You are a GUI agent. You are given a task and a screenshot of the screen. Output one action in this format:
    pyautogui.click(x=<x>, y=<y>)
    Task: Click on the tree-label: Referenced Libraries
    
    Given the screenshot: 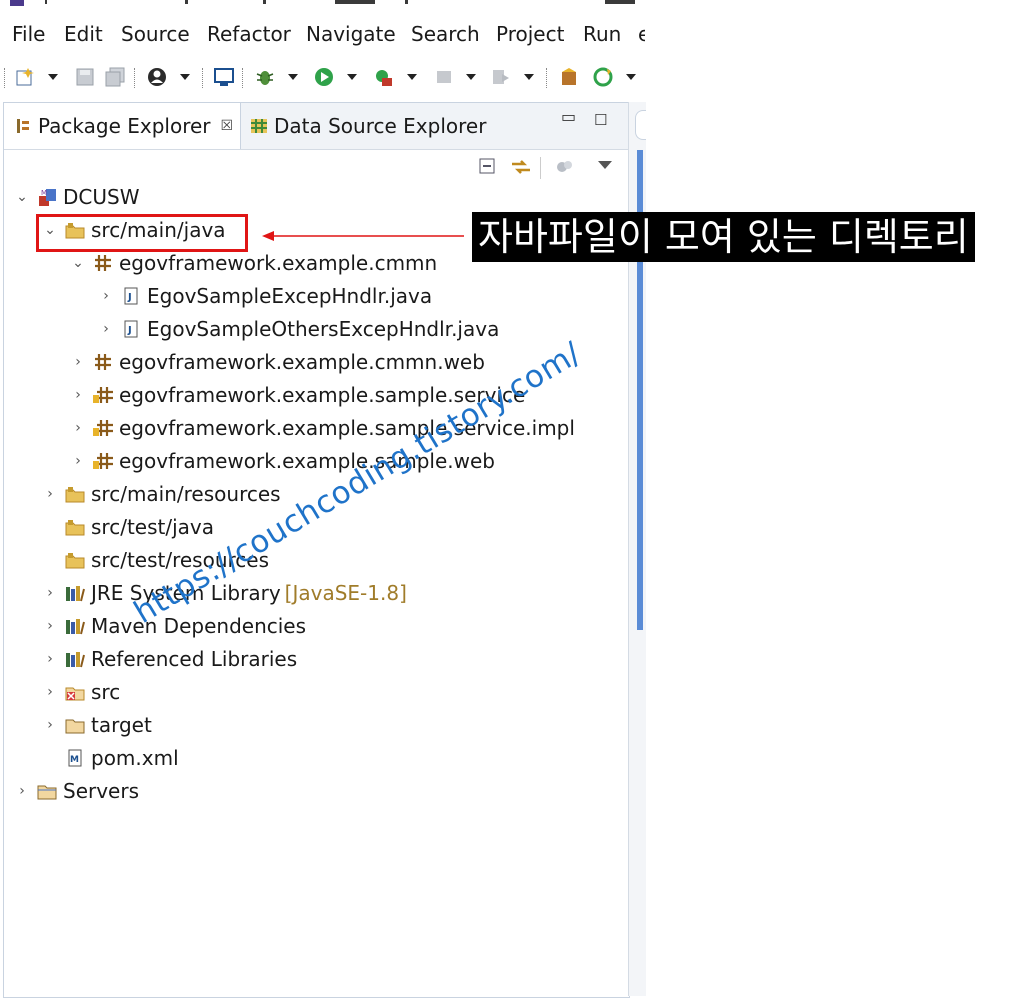 What is the action you would take?
    pyautogui.click(x=194, y=659)
    